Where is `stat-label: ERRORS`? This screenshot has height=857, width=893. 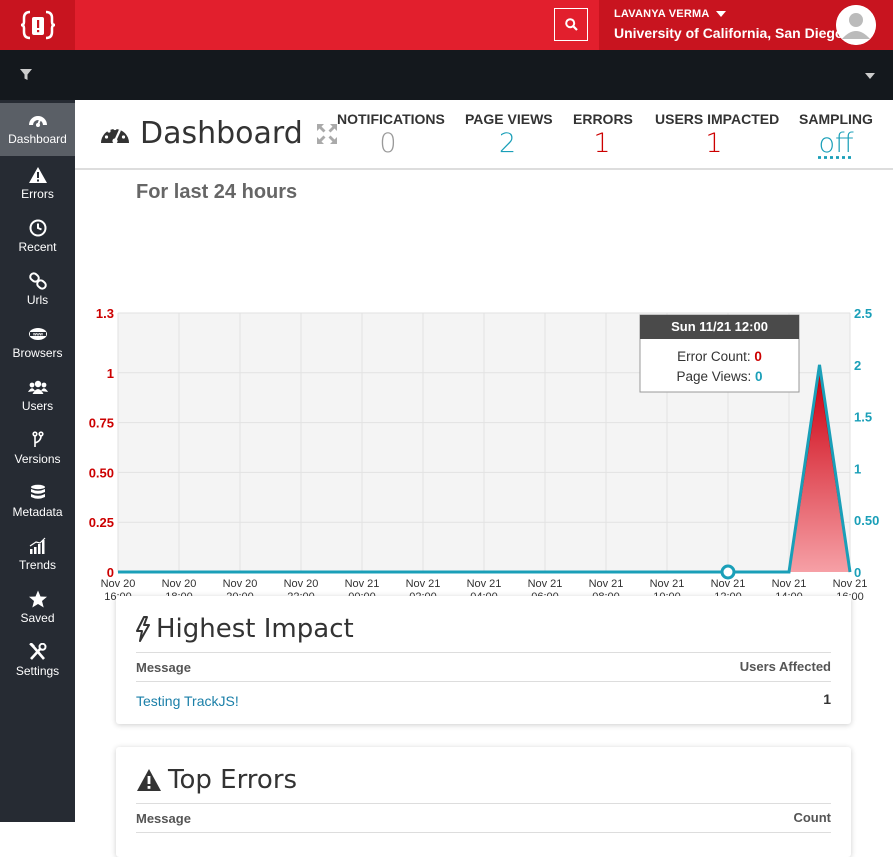
stat-label: ERRORS is located at coordinates (602, 119).